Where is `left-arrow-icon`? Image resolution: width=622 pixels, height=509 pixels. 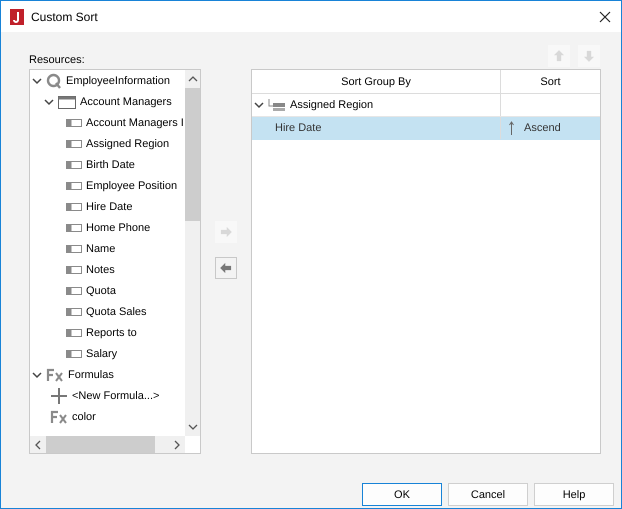
left-arrow-icon is located at coordinates (226, 268).